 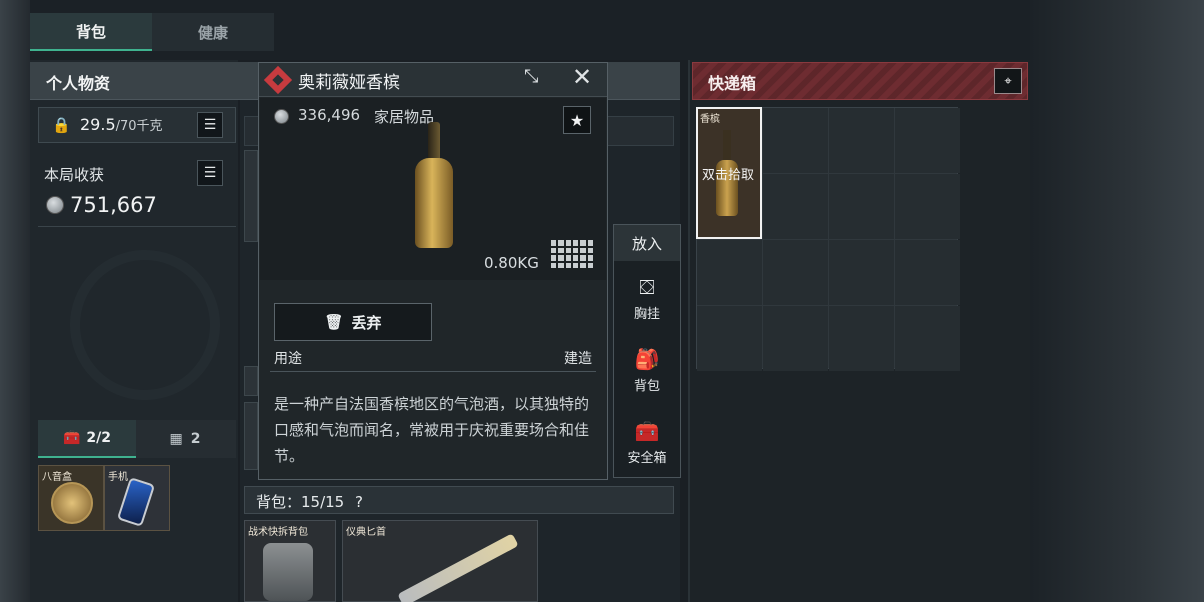 I want to click on star-icon: ★, so click(x=577, y=120).